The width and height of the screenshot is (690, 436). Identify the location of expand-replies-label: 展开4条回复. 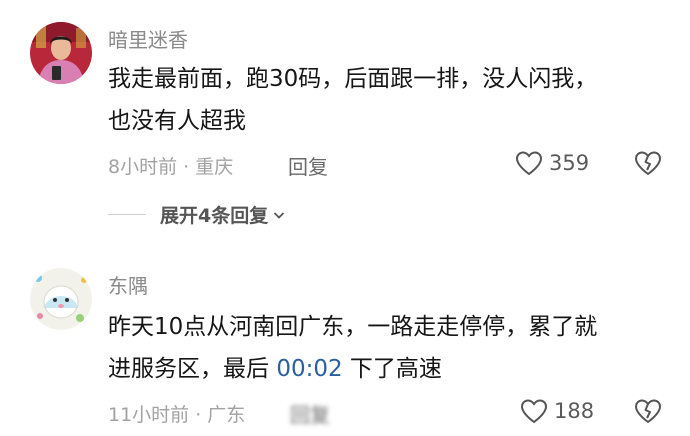
(214, 216).